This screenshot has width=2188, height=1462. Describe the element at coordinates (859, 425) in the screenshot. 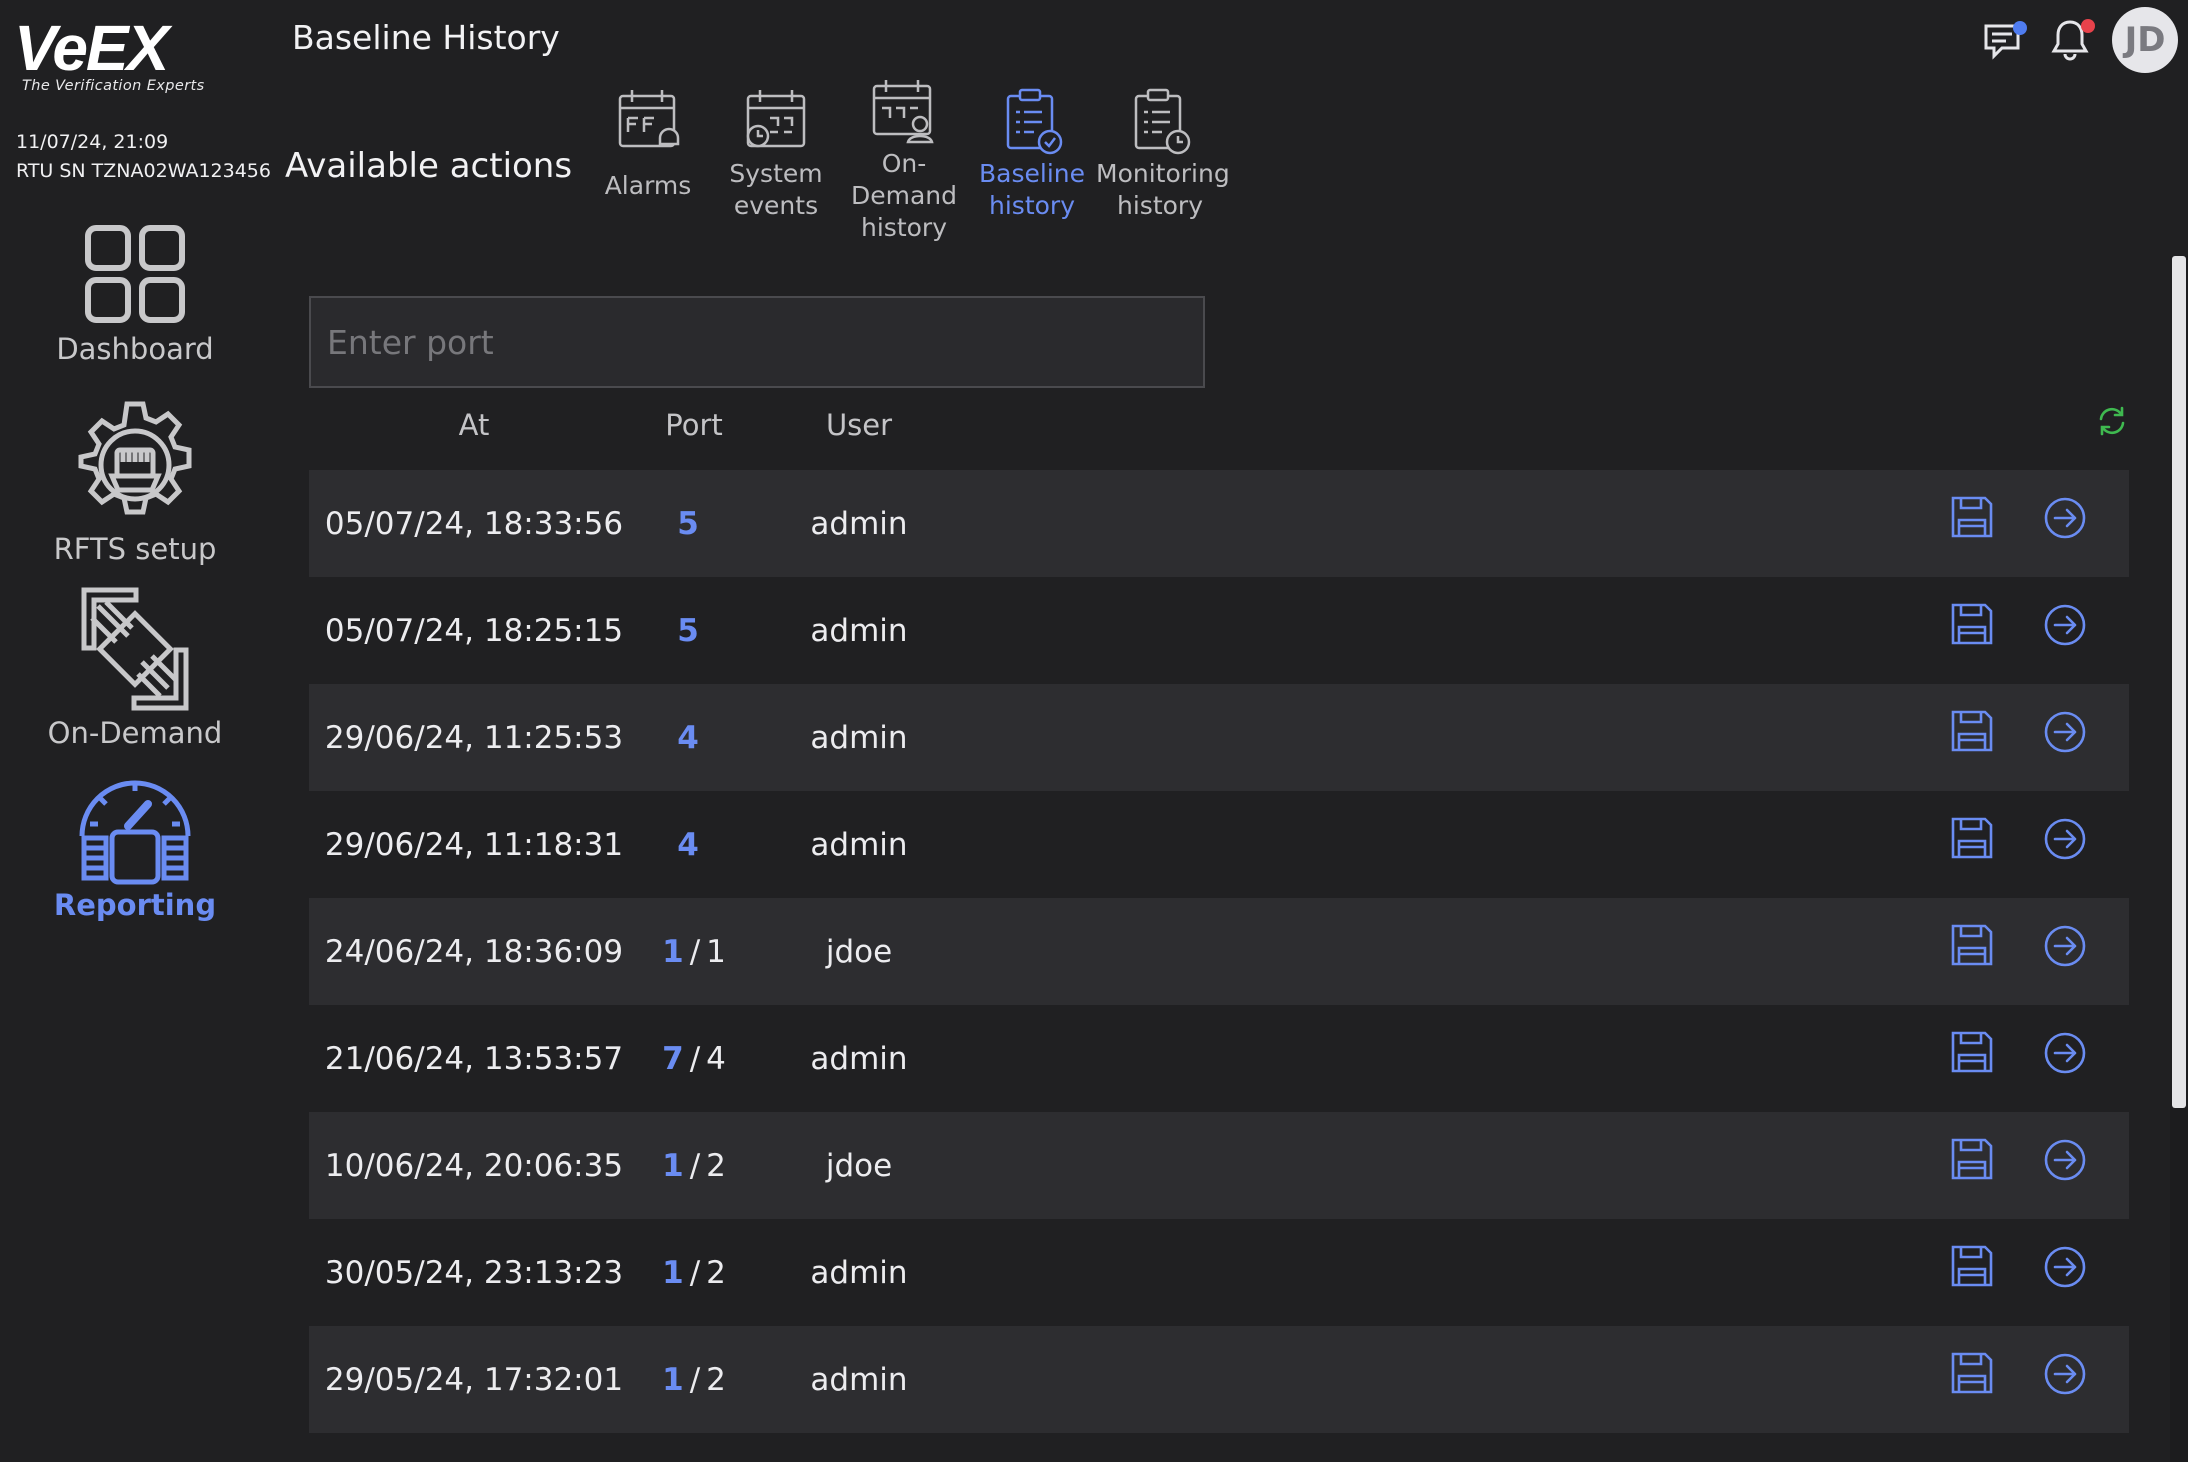

I see `column-header-user: User` at that location.